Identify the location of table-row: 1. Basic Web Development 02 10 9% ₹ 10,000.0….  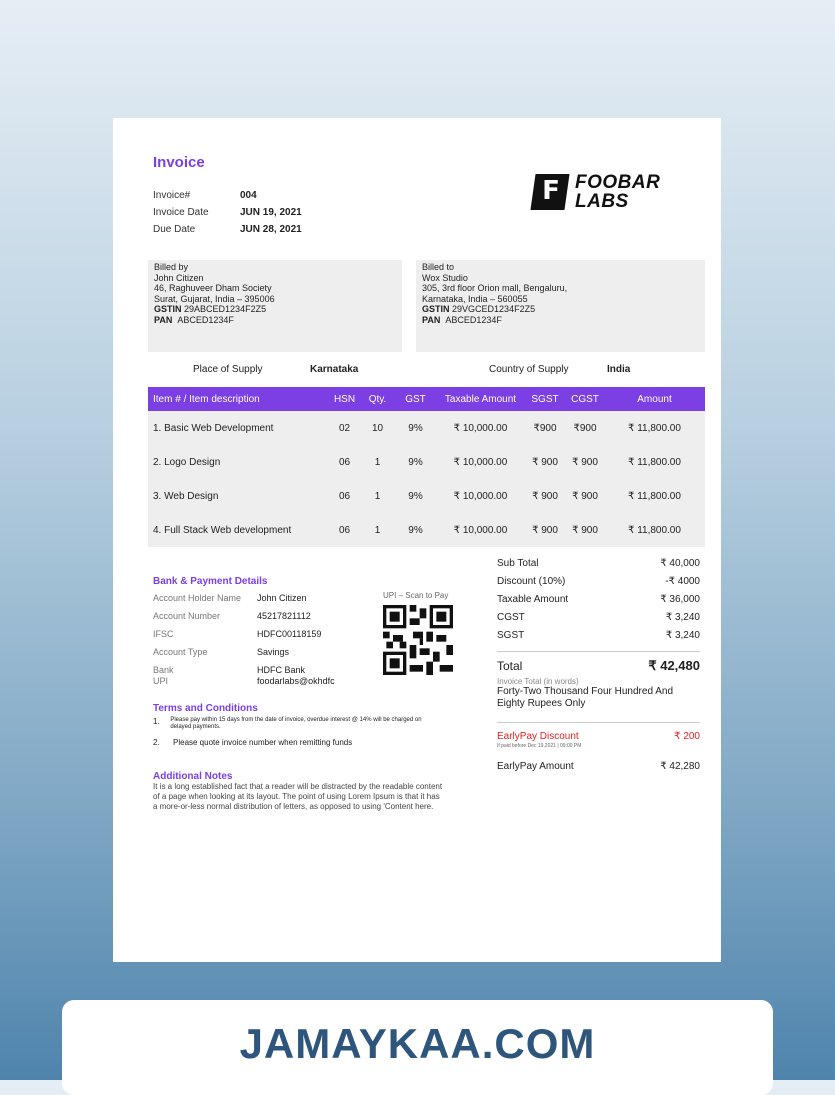
(426, 428).